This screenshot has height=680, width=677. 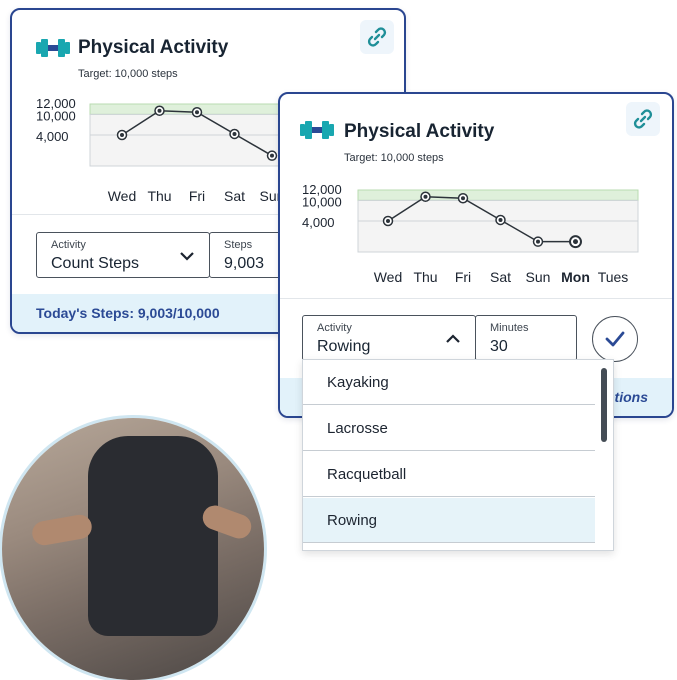 I want to click on activity-dropdown-list: Kayaking Lacrosse Racquetball Rowing, so click(x=458, y=455).